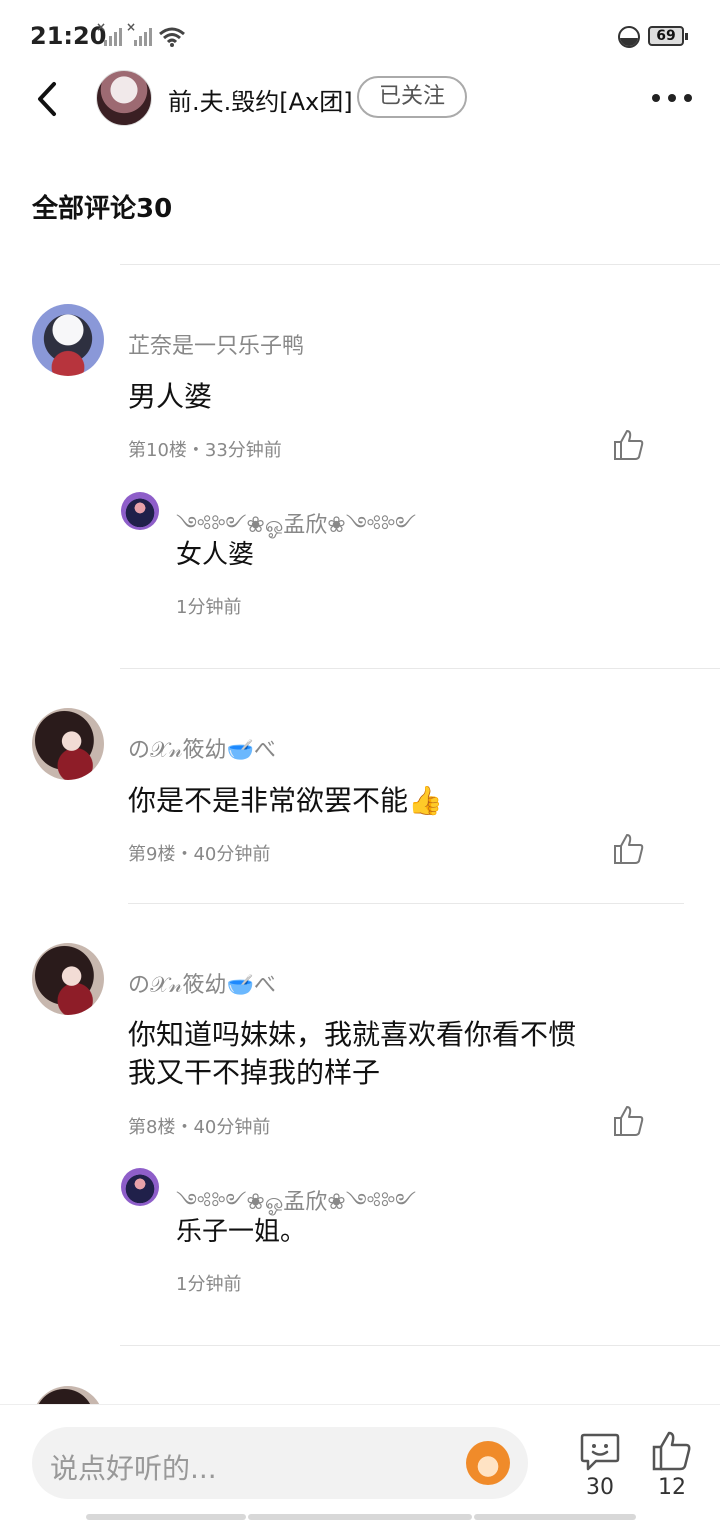 This screenshot has height=1521, width=720. What do you see at coordinates (668, 36) in the screenshot?
I see `battery-icon: 69` at bounding box center [668, 36].